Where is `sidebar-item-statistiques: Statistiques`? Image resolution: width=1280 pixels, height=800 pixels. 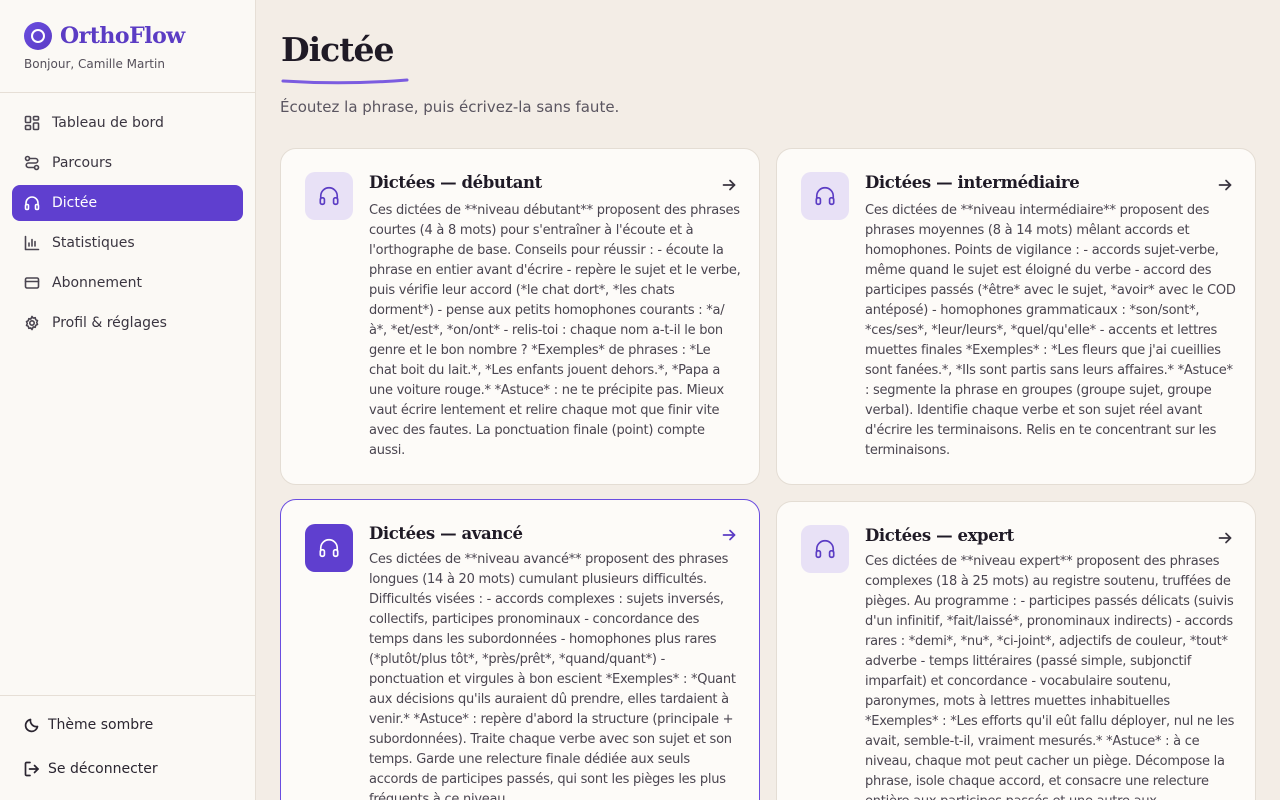 sidebar-item-statistiques: Statistiques is located at coordinates (127, 243).